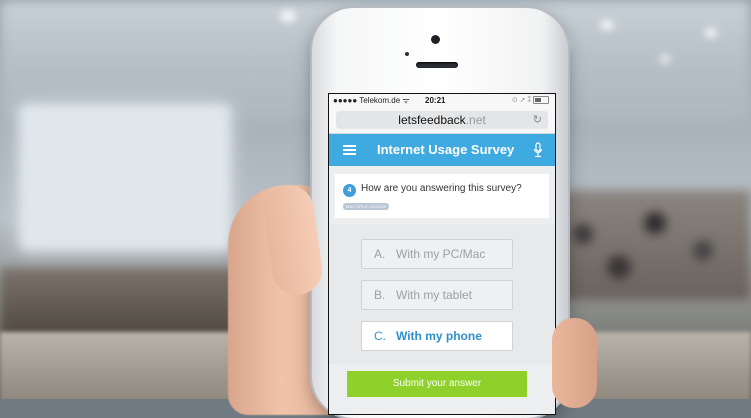 The image size is (751, 418). Describe the element at coordinates (371, 100) in the screenshot. I see `carrier-label: ●●●●● Telekom.de ᯤ` at that location.